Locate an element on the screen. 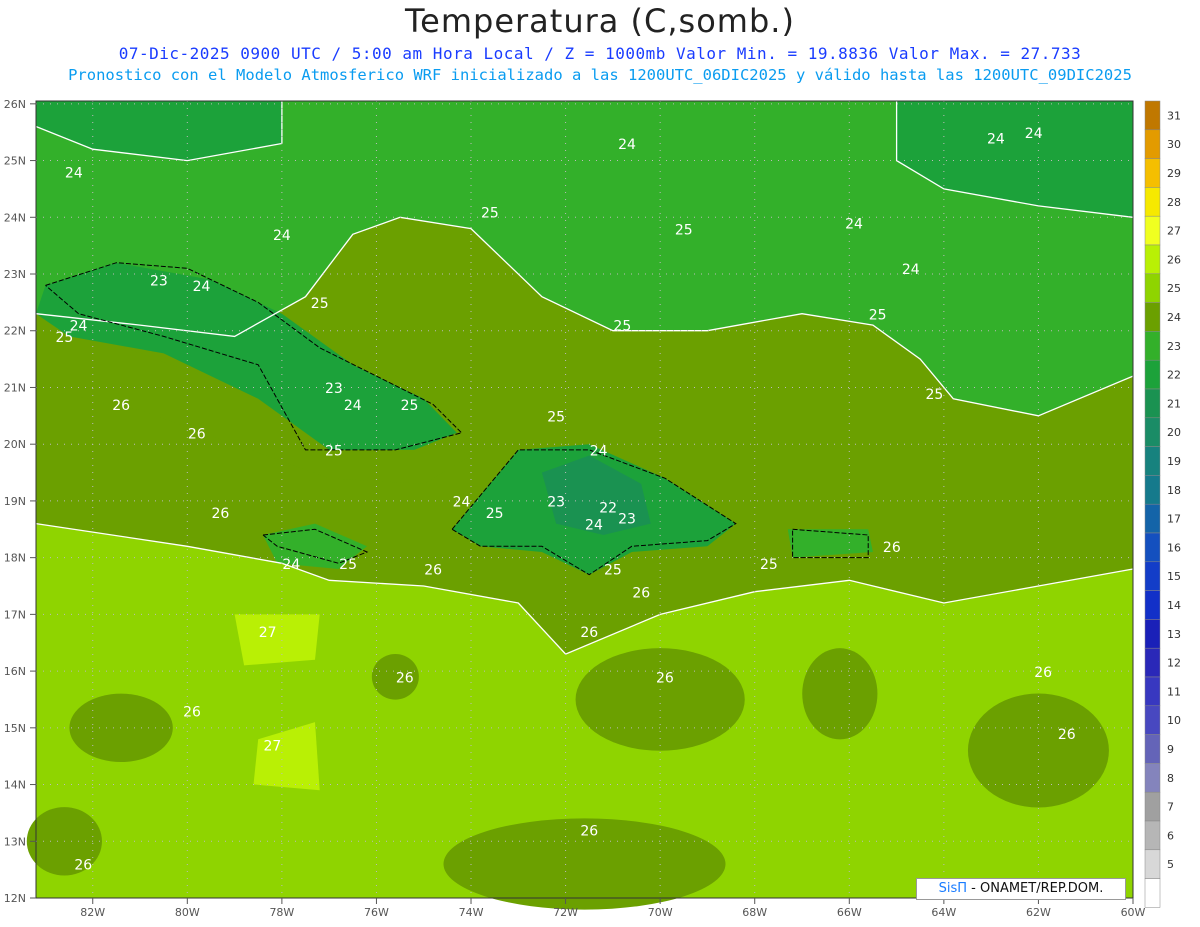 This screenshot has height=927, width=1200. contour-value-label: 22 is located at coordinates (608, 508).